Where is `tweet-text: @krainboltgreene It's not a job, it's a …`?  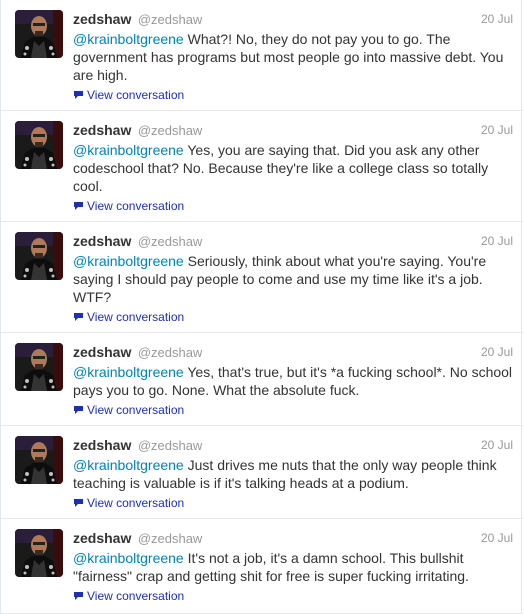 tweet-text: @krainboltgreene It's not a job, it's a … is located at coordinates (293, 567).